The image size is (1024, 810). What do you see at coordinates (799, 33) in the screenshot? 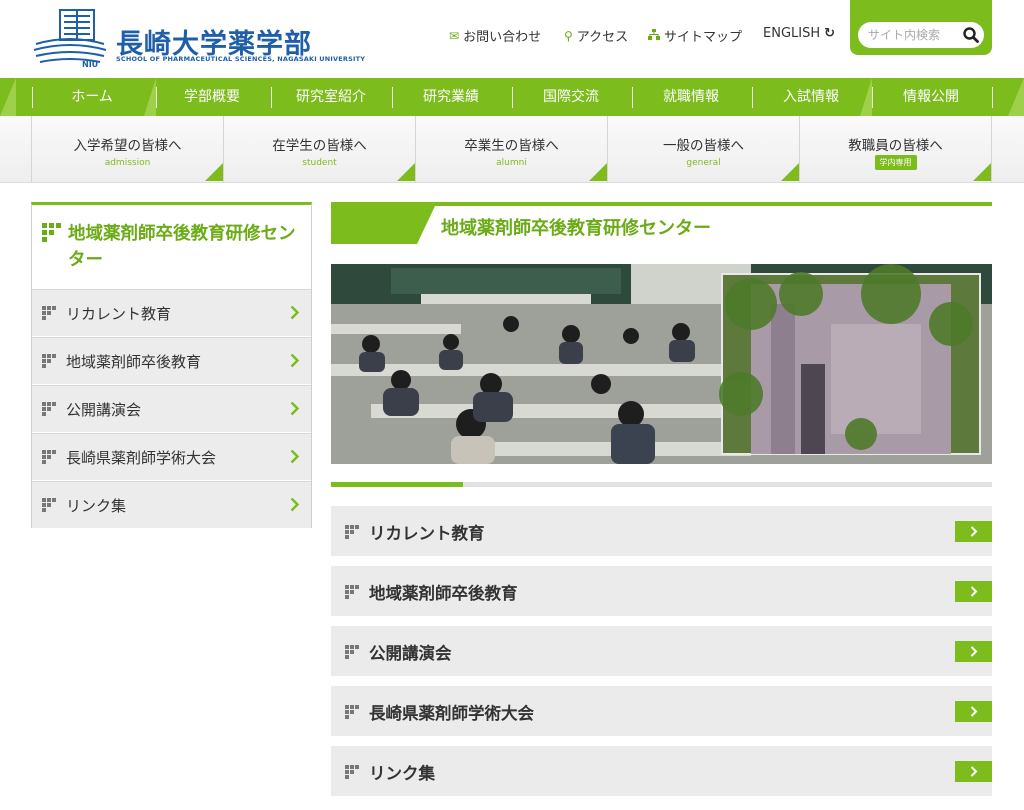
I see `english-link: ENGLISH ↻` at bounding box center [799, 33].